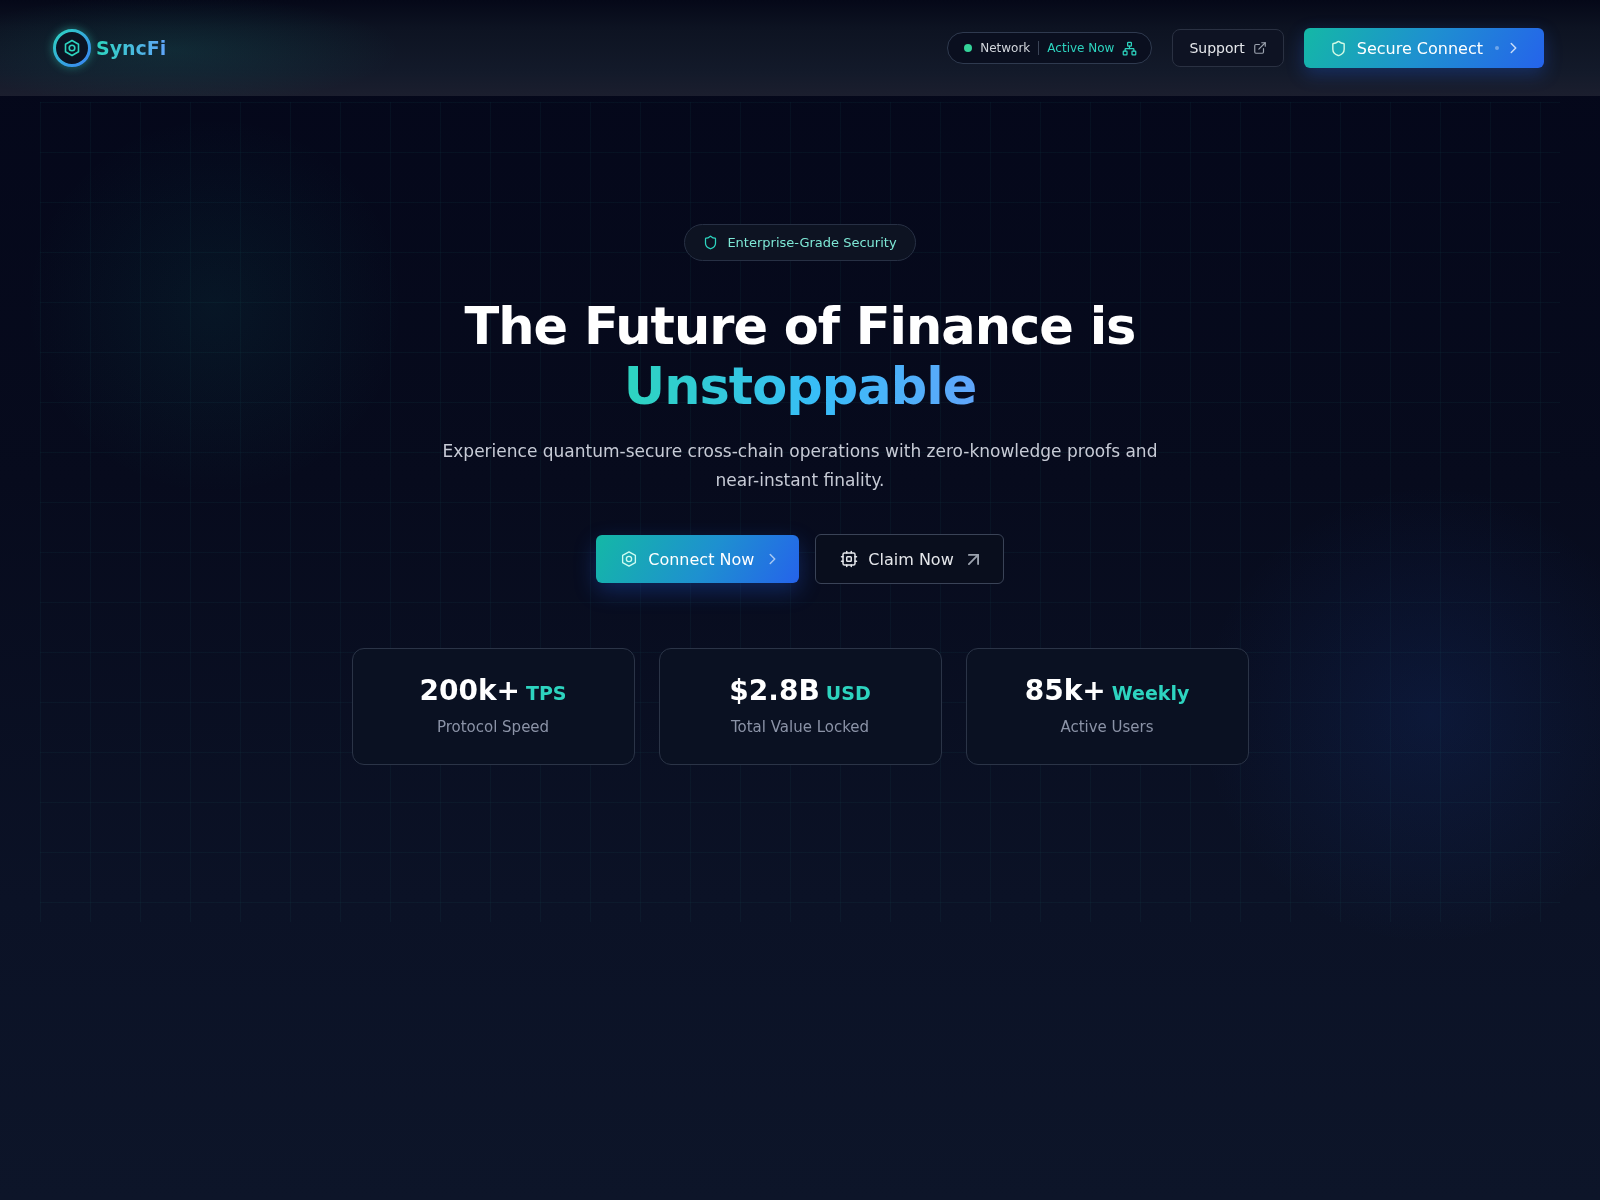  I want to click on logo-icon, so click(72, 48).